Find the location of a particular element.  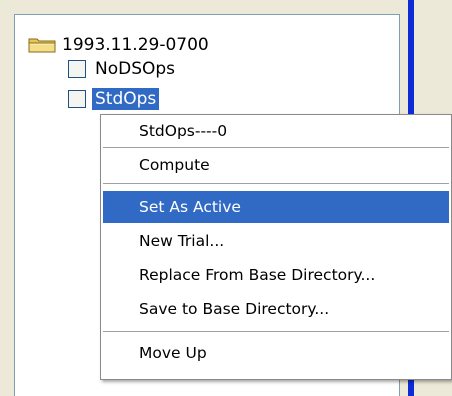

menu-item-move-up: Move Up is located at coordinates (276, 353).